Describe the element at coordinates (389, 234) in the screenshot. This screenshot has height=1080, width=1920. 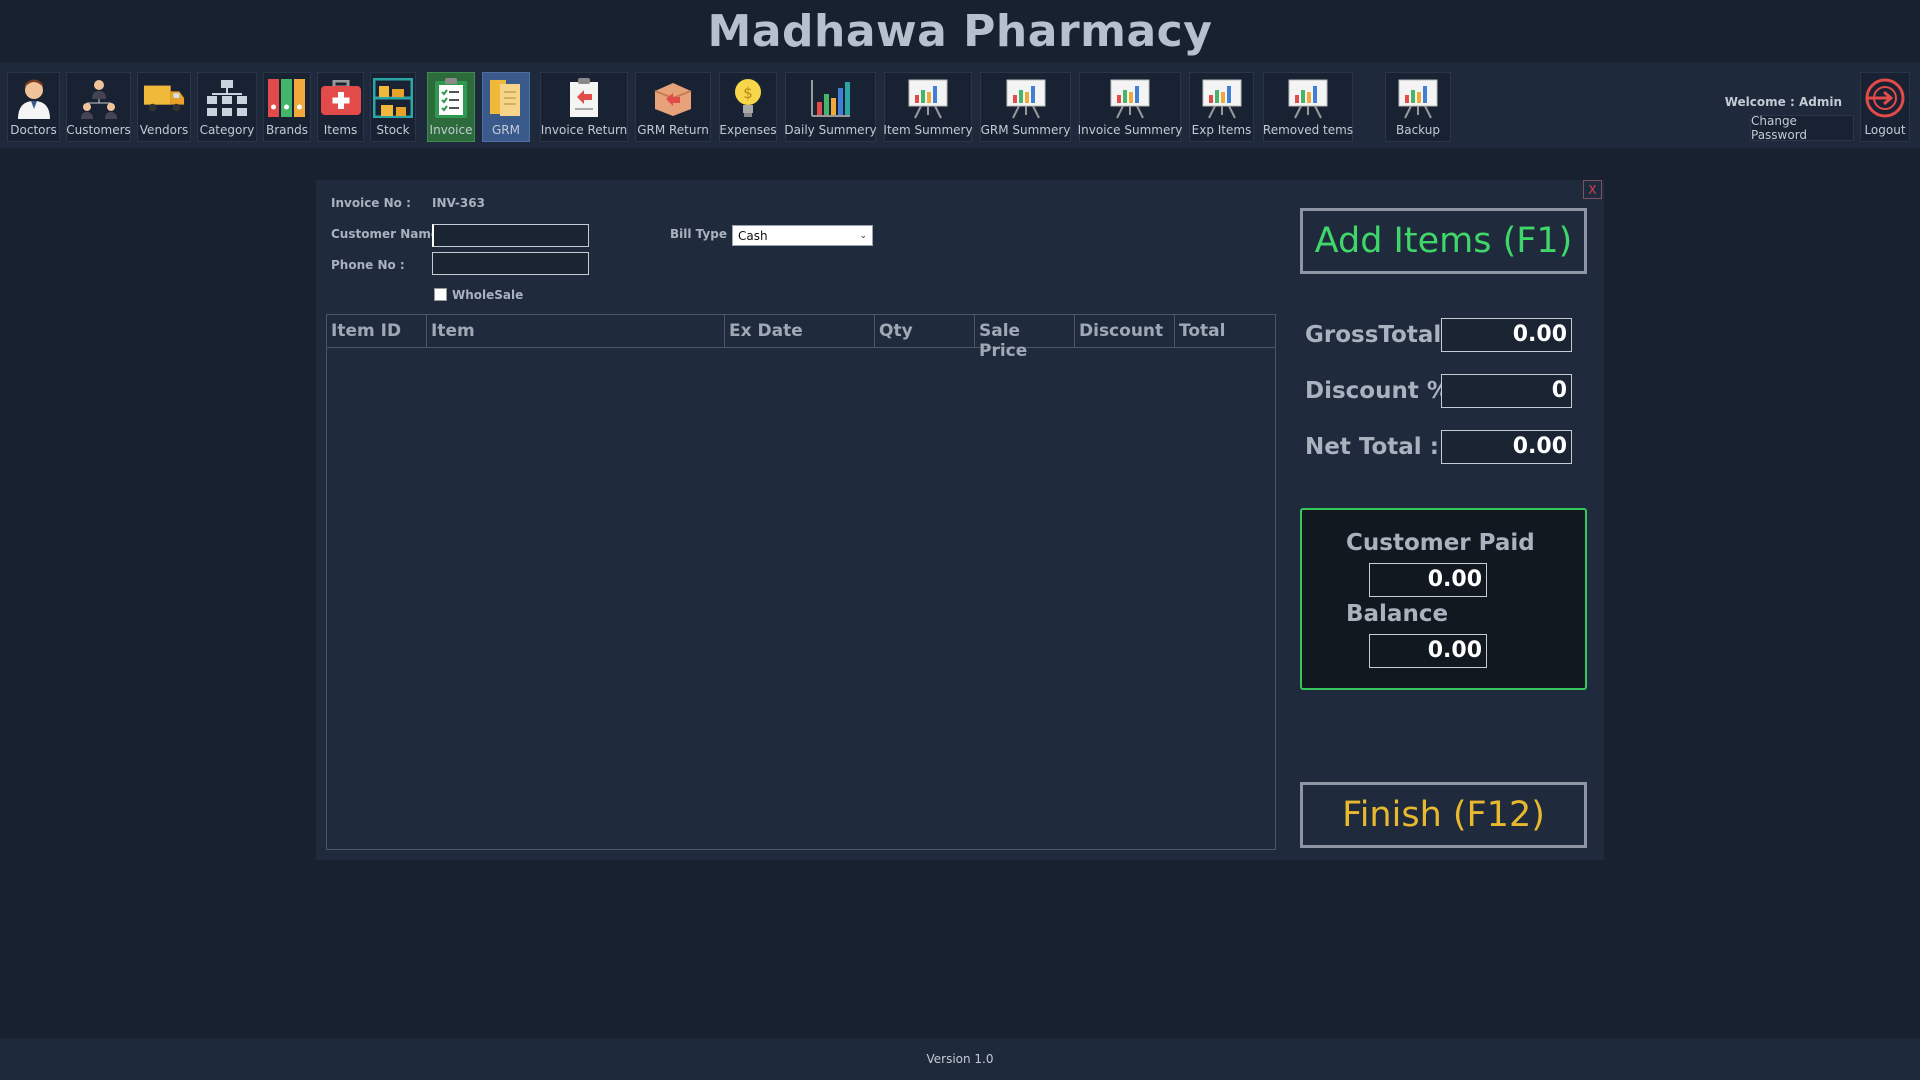
I see `customer-name-label: Customer Name :` at that location.